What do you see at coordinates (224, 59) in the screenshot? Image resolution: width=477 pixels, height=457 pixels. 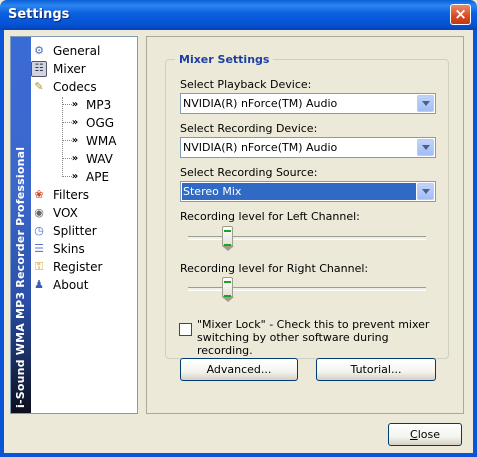 I see `group-title: Mixer Settings` at bounding box center [224, 59].